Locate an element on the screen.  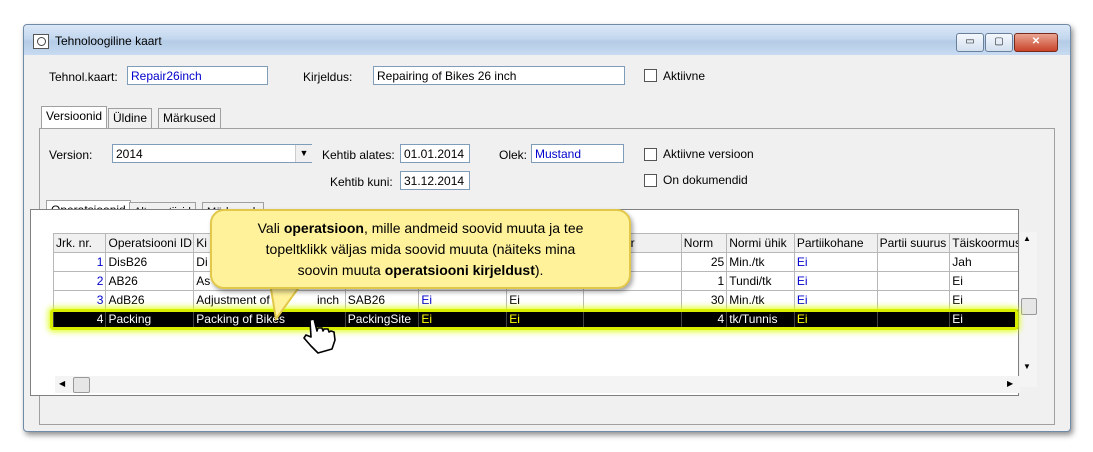
horizontal-scroll-thumb is located at coordinates (81, 385).